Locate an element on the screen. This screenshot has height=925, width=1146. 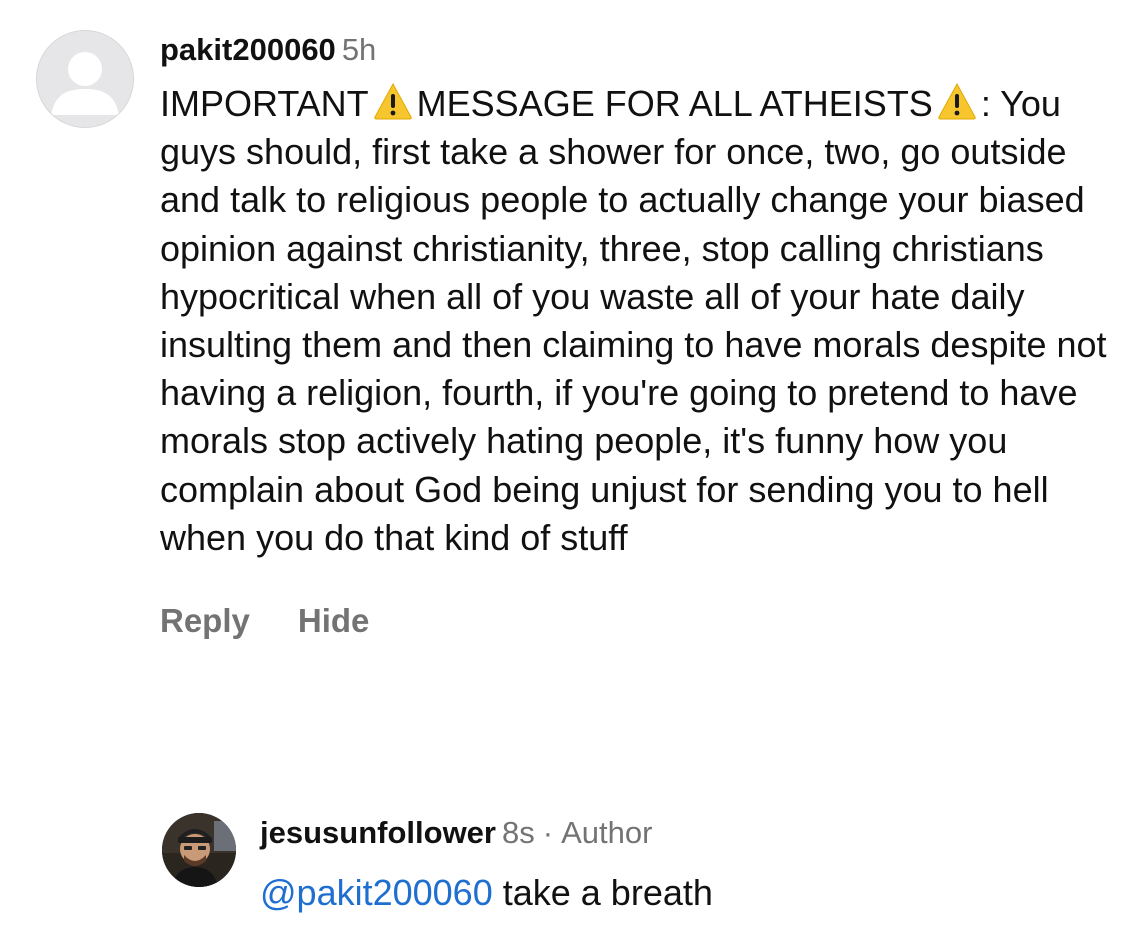
username-link: jesusunfollower is located at coordinates (378, 832).